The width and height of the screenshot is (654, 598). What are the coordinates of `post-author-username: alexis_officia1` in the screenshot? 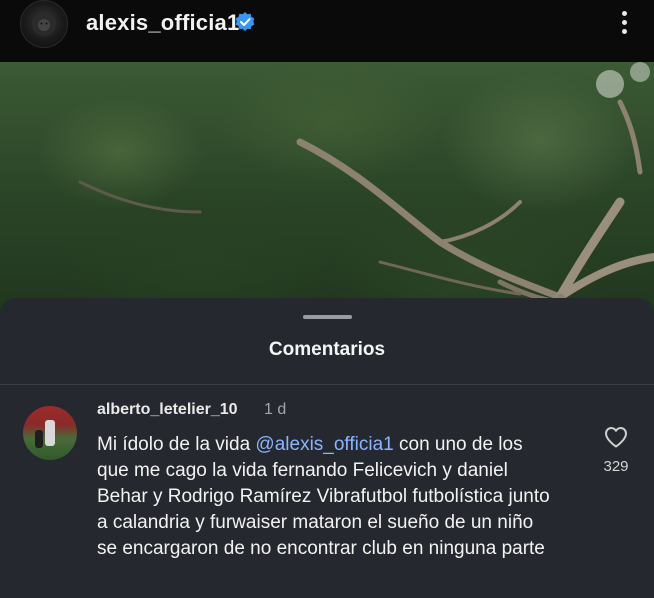 It's located at (162, 23).